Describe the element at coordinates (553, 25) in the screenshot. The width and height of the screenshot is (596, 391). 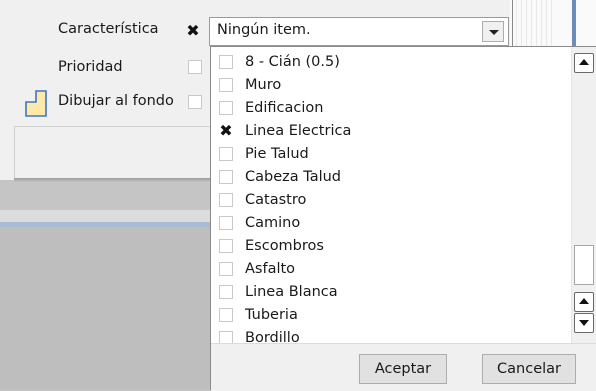
I see `background-grid` at that location.